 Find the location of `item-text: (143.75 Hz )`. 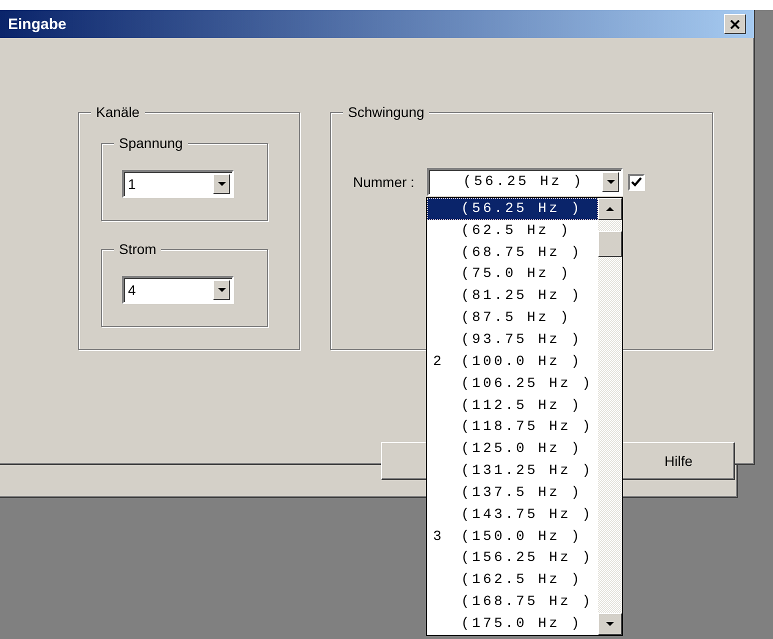

item-text: (143.75 Hz ) is located at coordinates (527, 514).